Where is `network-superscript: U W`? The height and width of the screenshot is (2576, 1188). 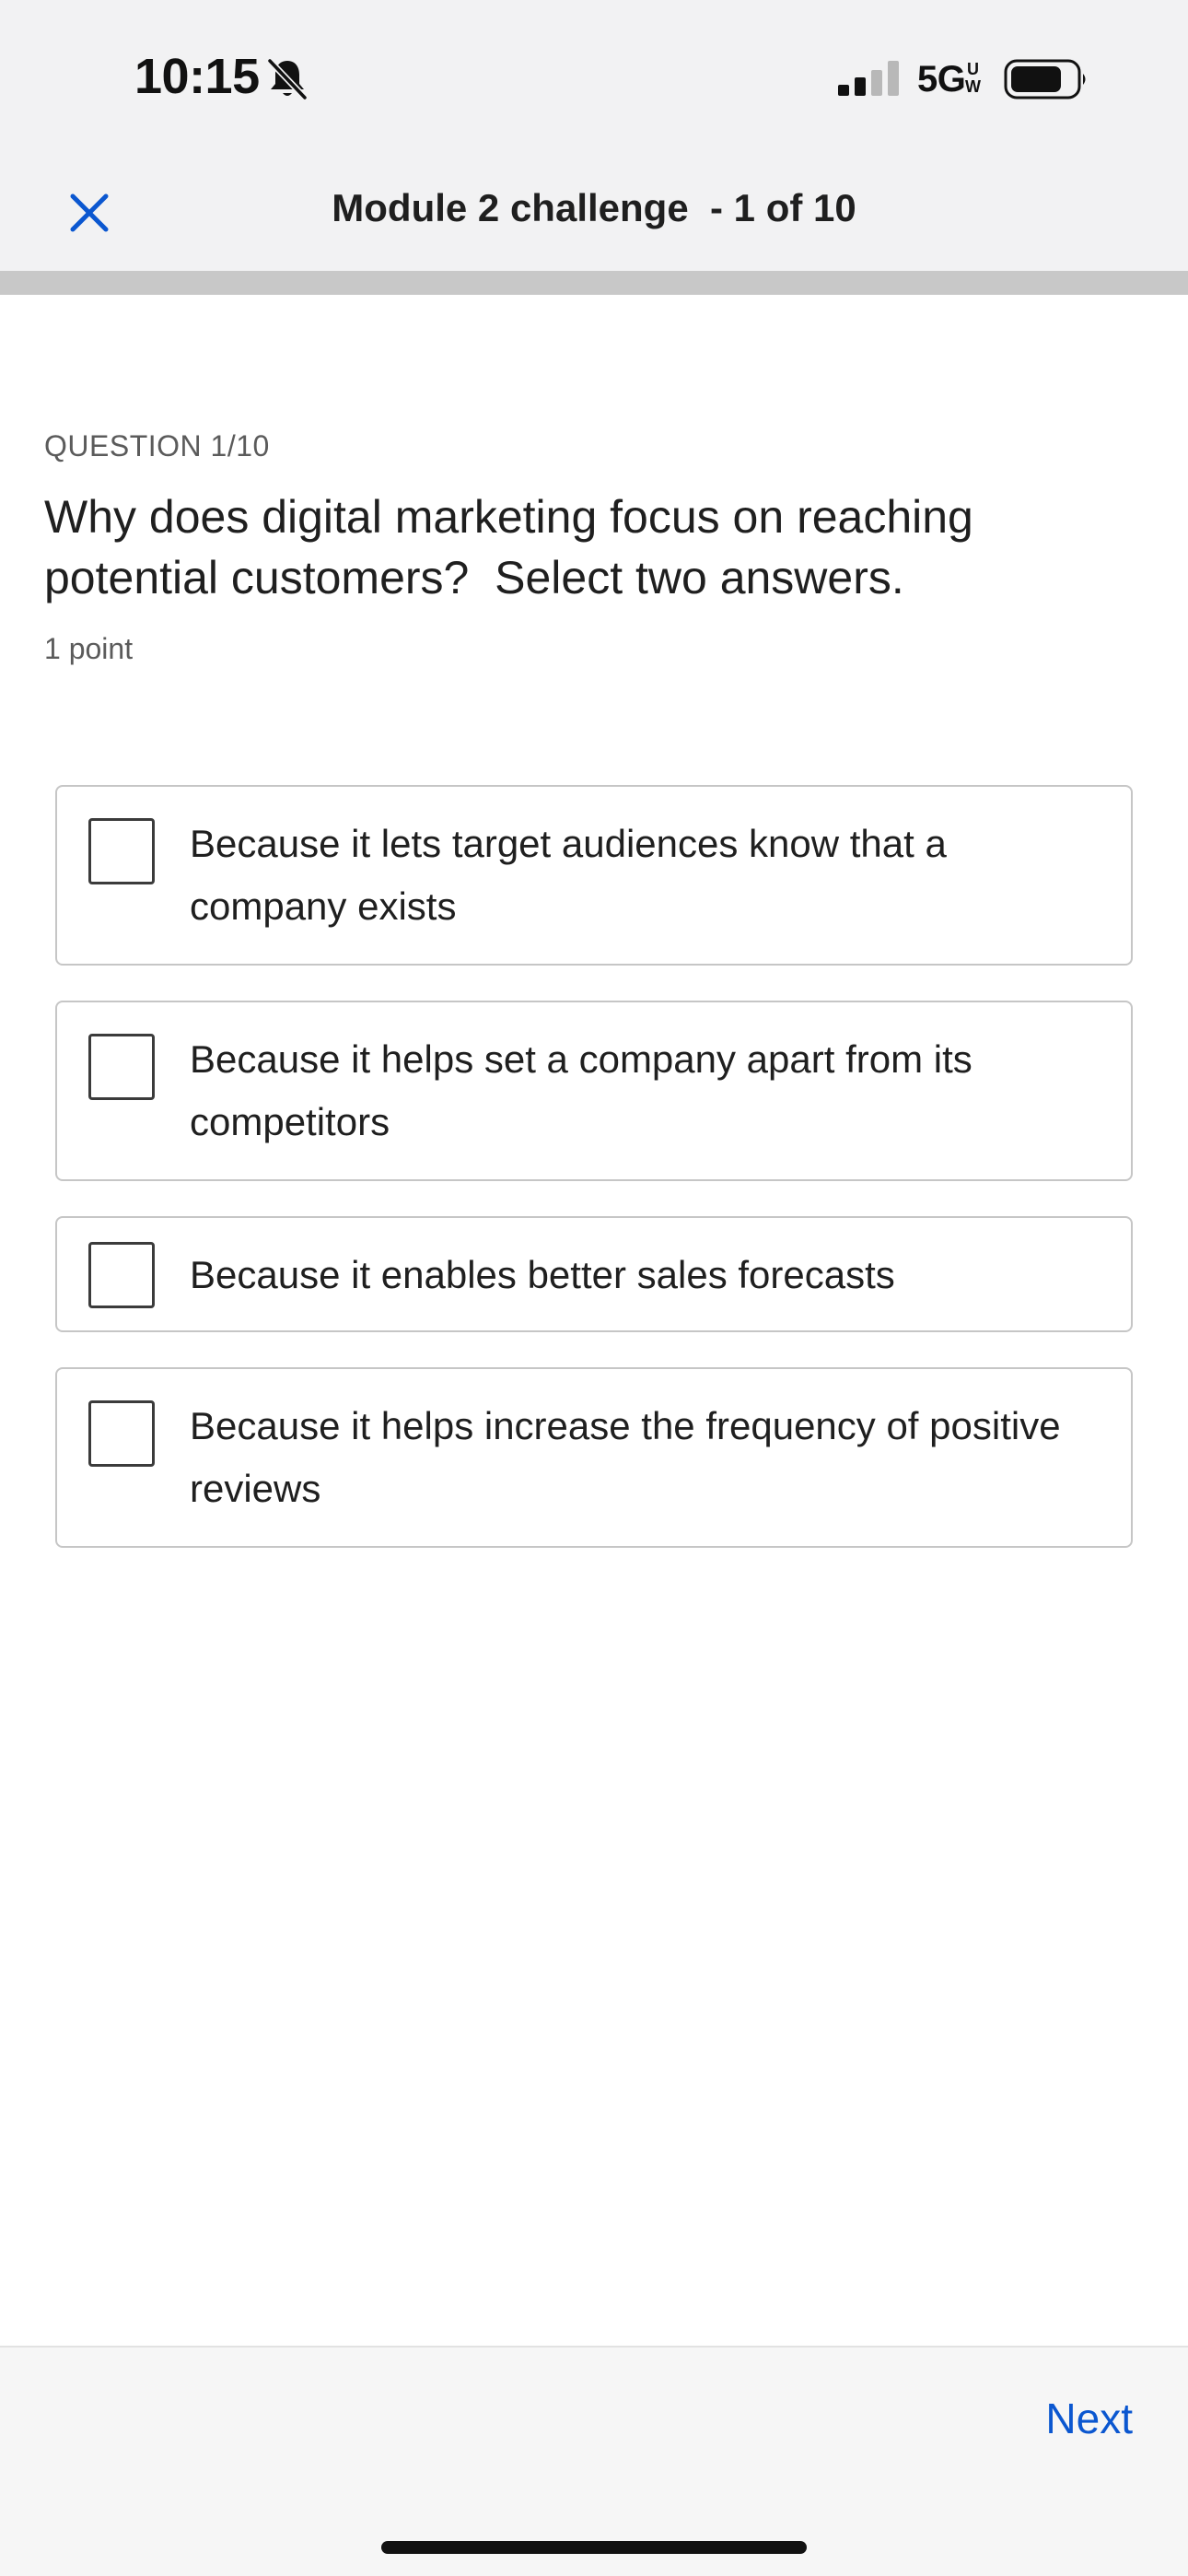 network-superscript: U W is located at coordinates (973, 78).